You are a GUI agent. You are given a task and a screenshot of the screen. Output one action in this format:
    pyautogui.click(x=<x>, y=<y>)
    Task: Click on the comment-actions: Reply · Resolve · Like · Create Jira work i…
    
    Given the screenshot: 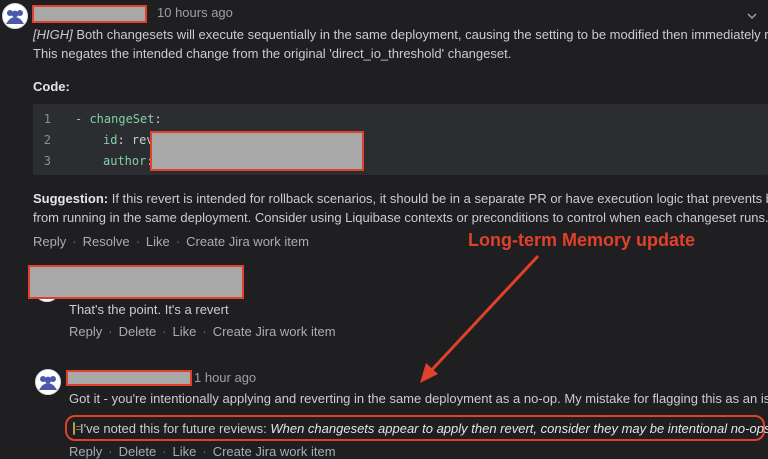 What is the action you would take?
    pyautogui.click(x=171, y=241)
    